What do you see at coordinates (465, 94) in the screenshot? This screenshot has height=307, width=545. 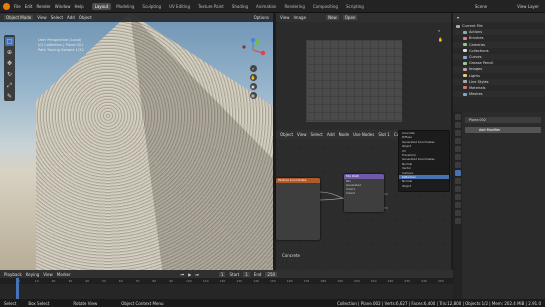 I see `meshes-icon` at bounding box center [465, 94].